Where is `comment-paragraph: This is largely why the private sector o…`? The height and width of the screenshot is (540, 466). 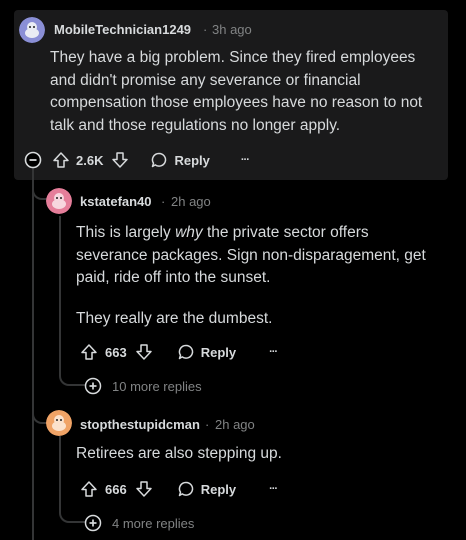 comment-paragraph: This is largely why the private sector o… is located at coordinates (251, 255).